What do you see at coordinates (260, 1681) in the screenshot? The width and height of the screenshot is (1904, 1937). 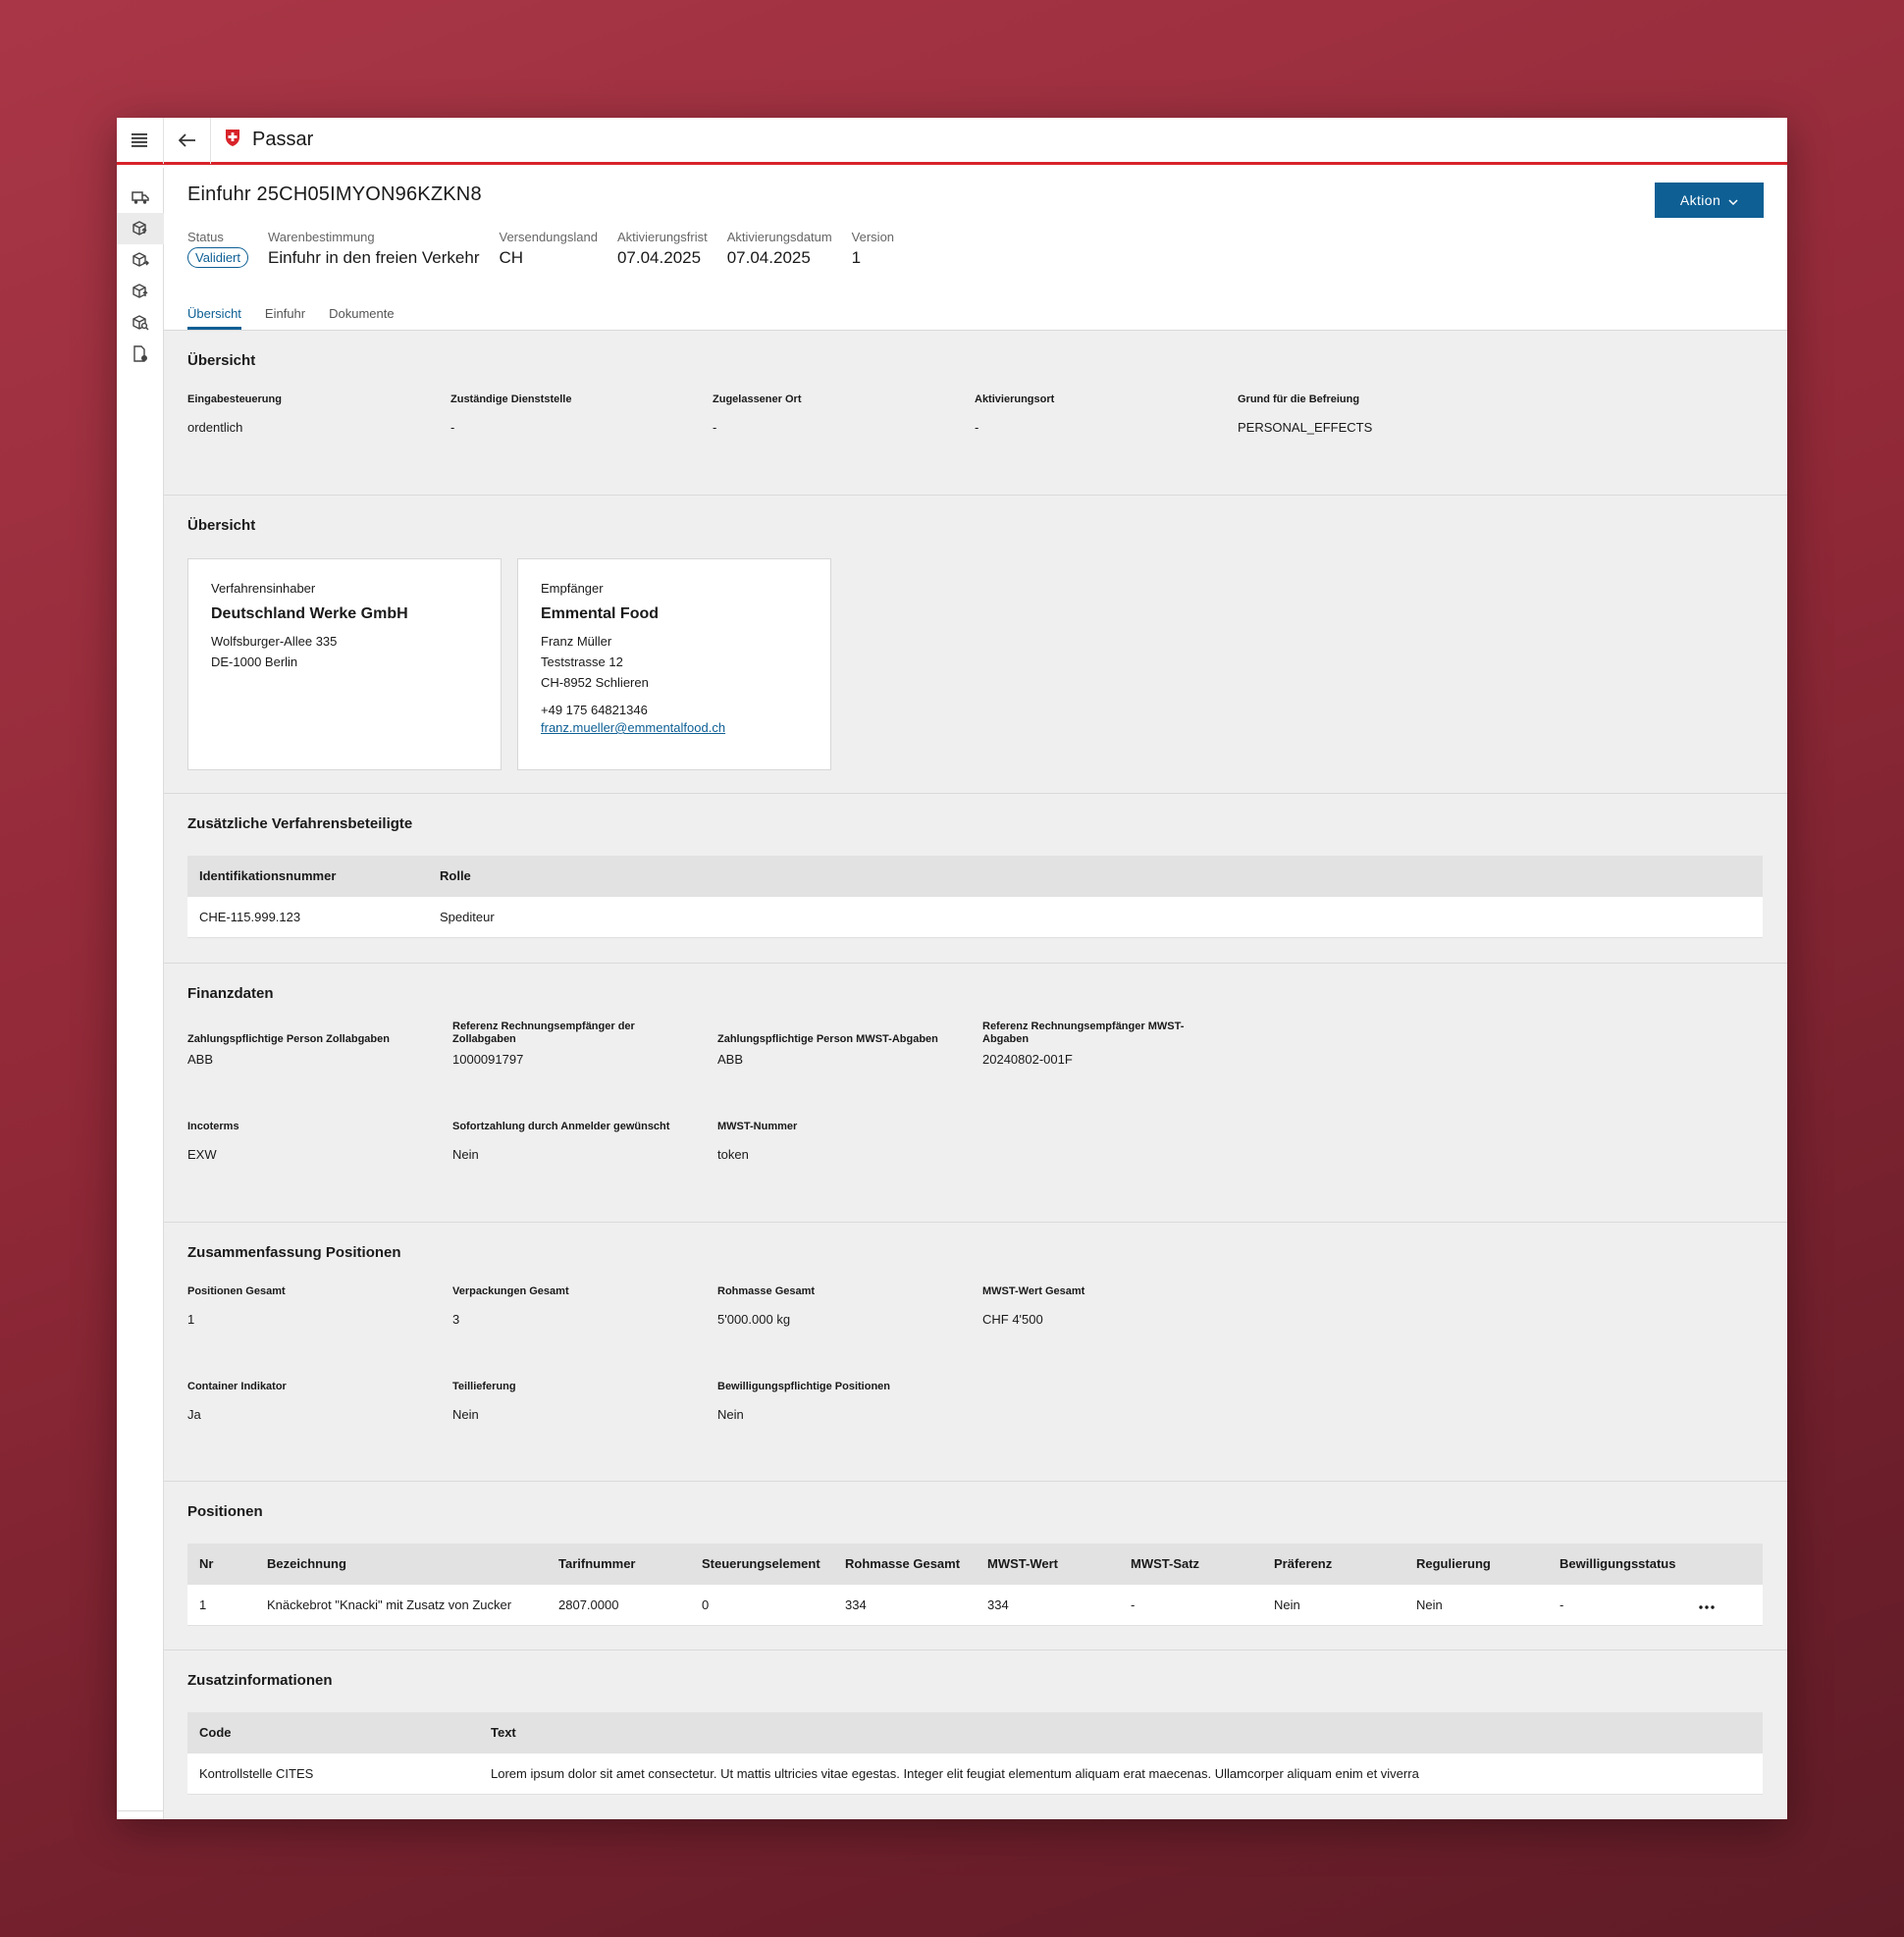 I see `section-title: Zusatzinformationen` at bounding box center [260, 1681].